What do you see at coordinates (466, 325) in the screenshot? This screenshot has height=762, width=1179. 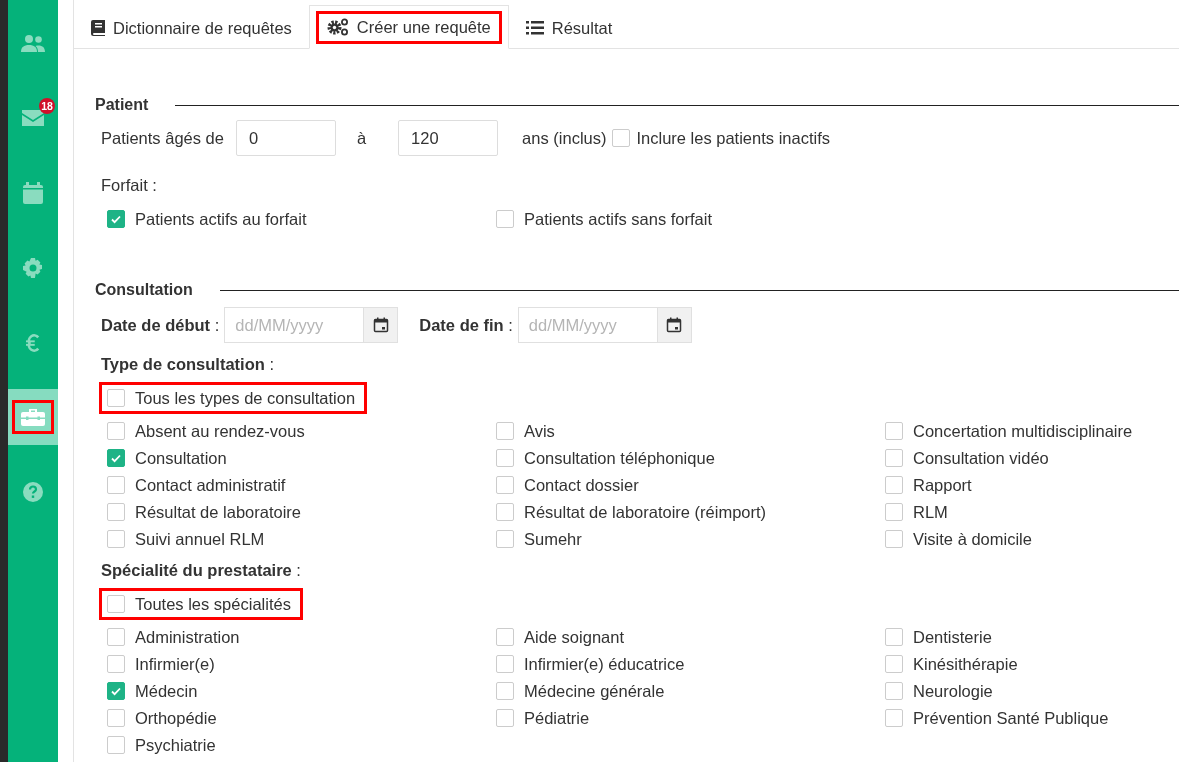 I see `end-date-label: Date de fin :` at bounding box center [466, 325].